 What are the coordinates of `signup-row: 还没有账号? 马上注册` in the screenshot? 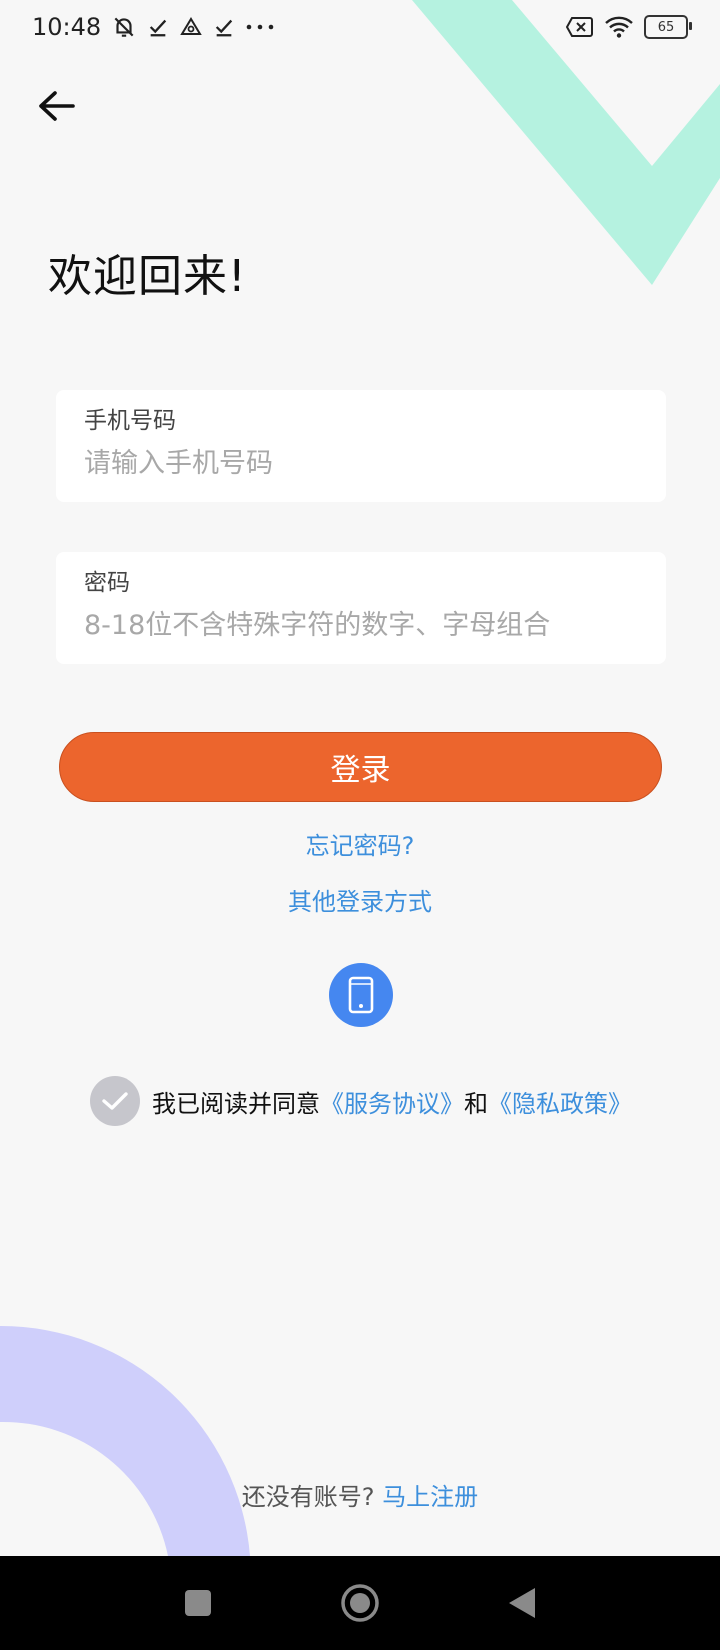 It's located at (360, 1494).